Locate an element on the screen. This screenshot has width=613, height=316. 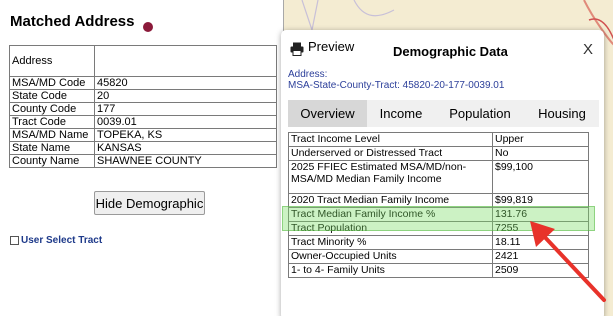
row-label: MSA/MD Code is located at coordinates (52, 83).